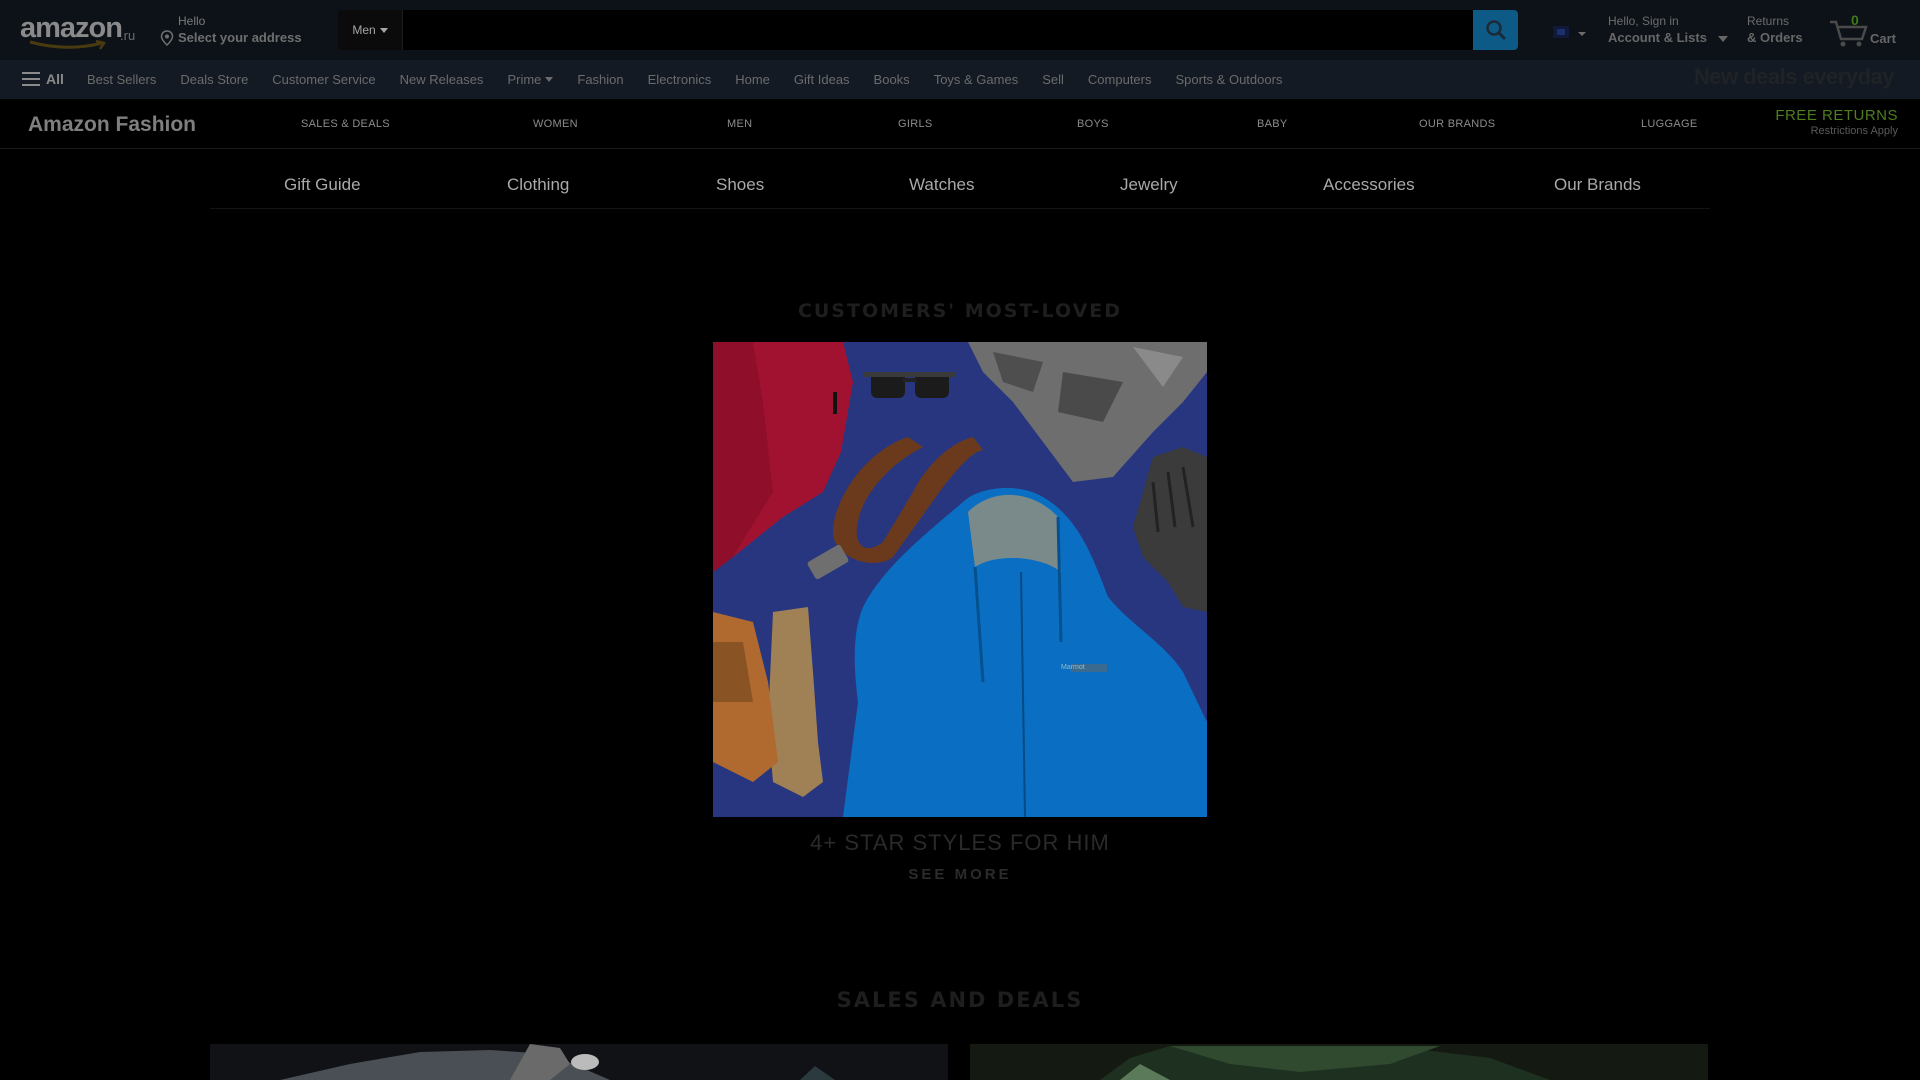 The height and width of the screenshot is (1080, 1920). Describe the element at coordinates (1228, 79) in the screenshot. I see `nav-item-sports-outdoors: Sports & Outdoors` at that location.